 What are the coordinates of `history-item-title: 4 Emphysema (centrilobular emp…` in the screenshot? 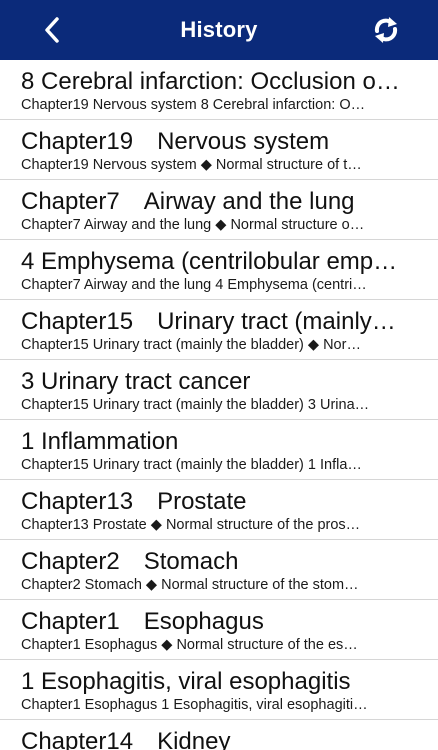 It's located at (209, 261).